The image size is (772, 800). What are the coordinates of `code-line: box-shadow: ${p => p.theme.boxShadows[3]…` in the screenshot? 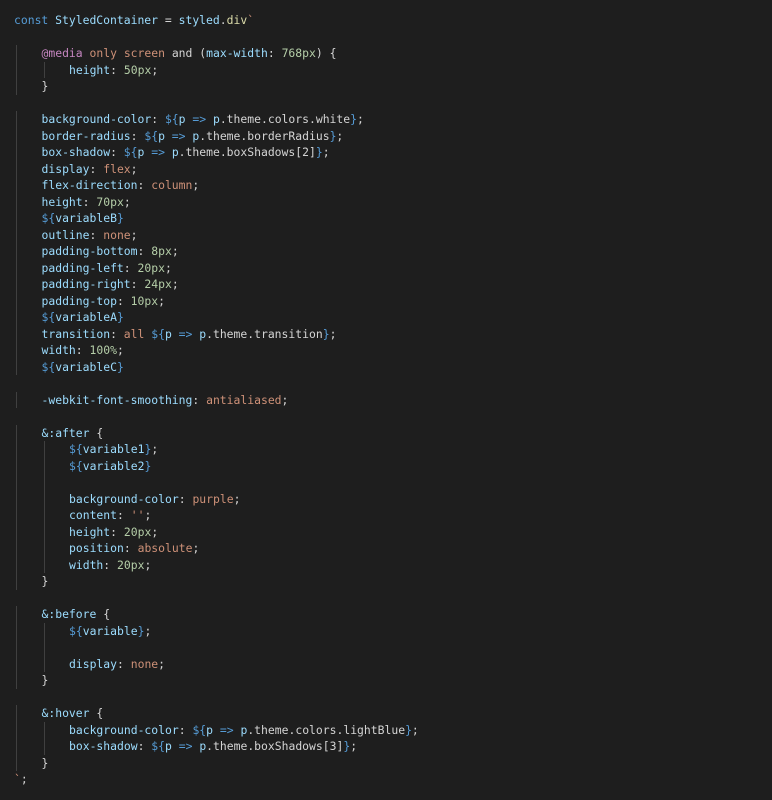 It's located at (393, 746).